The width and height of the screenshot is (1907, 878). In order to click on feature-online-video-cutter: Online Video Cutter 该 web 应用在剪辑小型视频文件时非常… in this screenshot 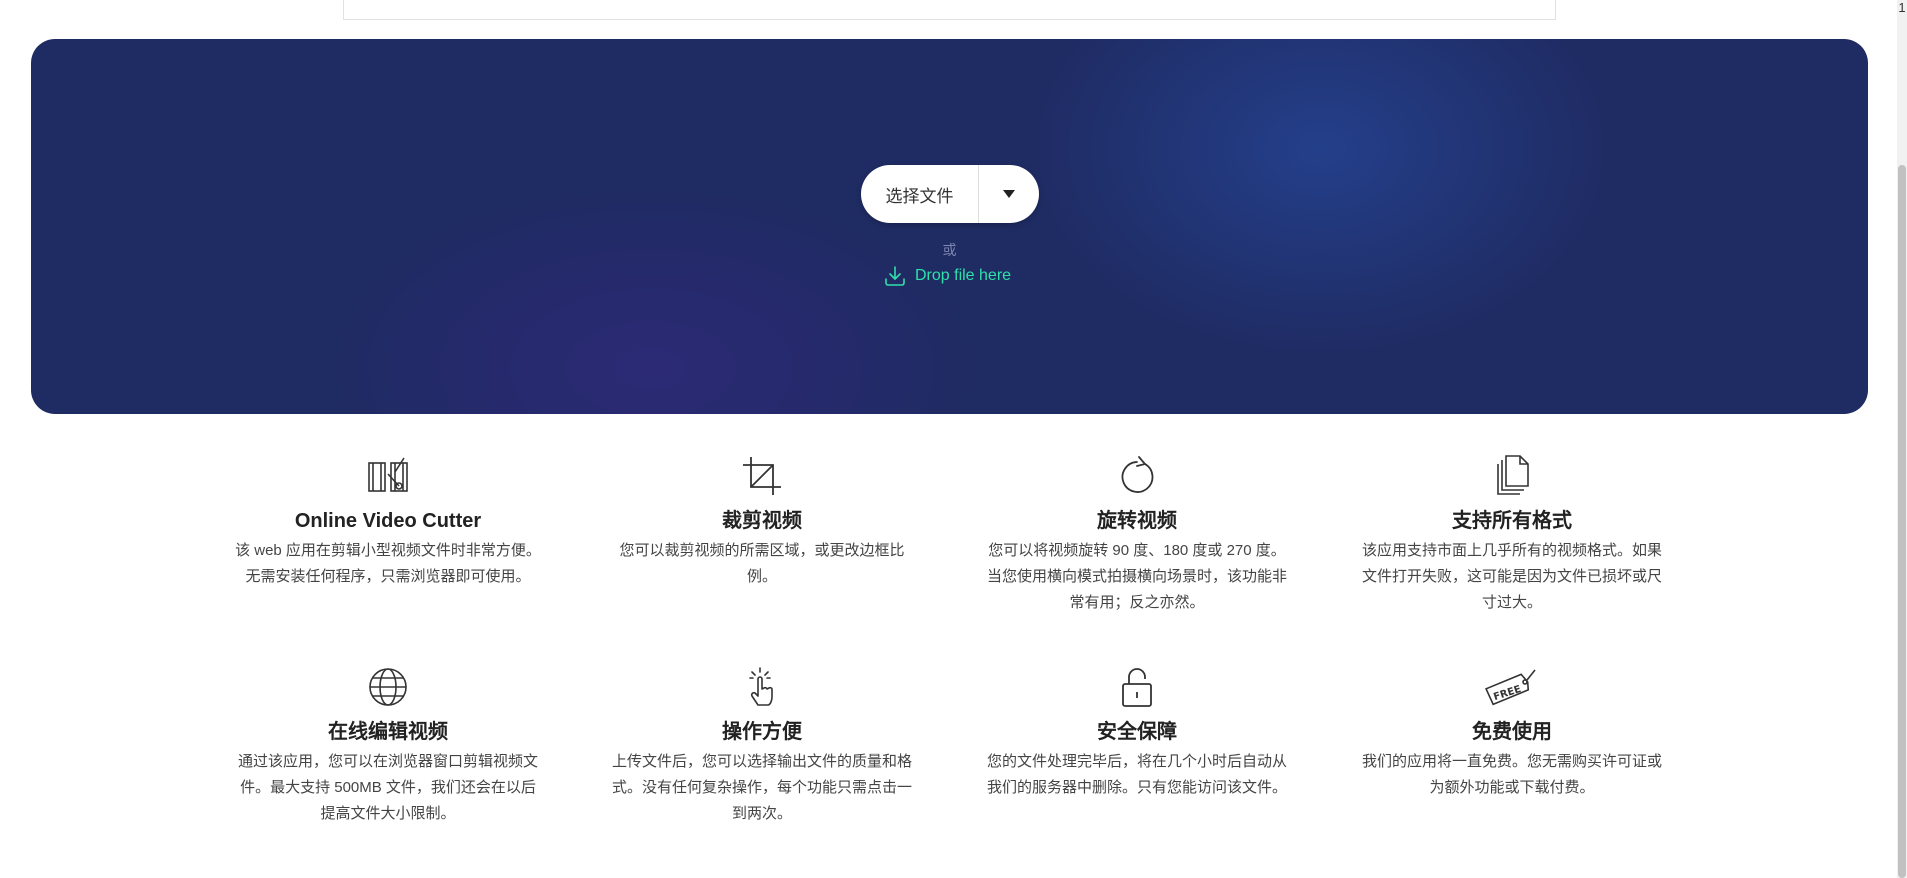, I will do `click(388, 521)`.